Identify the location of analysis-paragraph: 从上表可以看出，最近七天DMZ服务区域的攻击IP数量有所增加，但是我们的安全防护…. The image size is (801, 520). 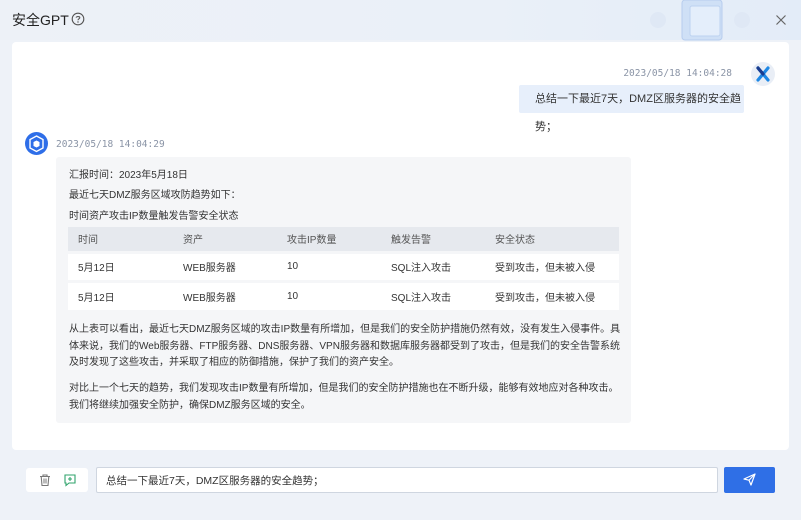
(345, 346).